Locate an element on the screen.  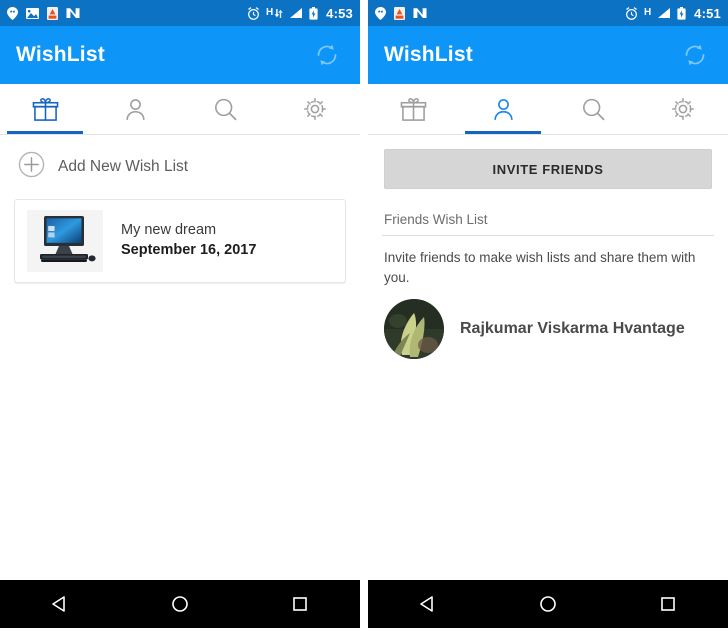
avatar is located at coordinates (414, 329).